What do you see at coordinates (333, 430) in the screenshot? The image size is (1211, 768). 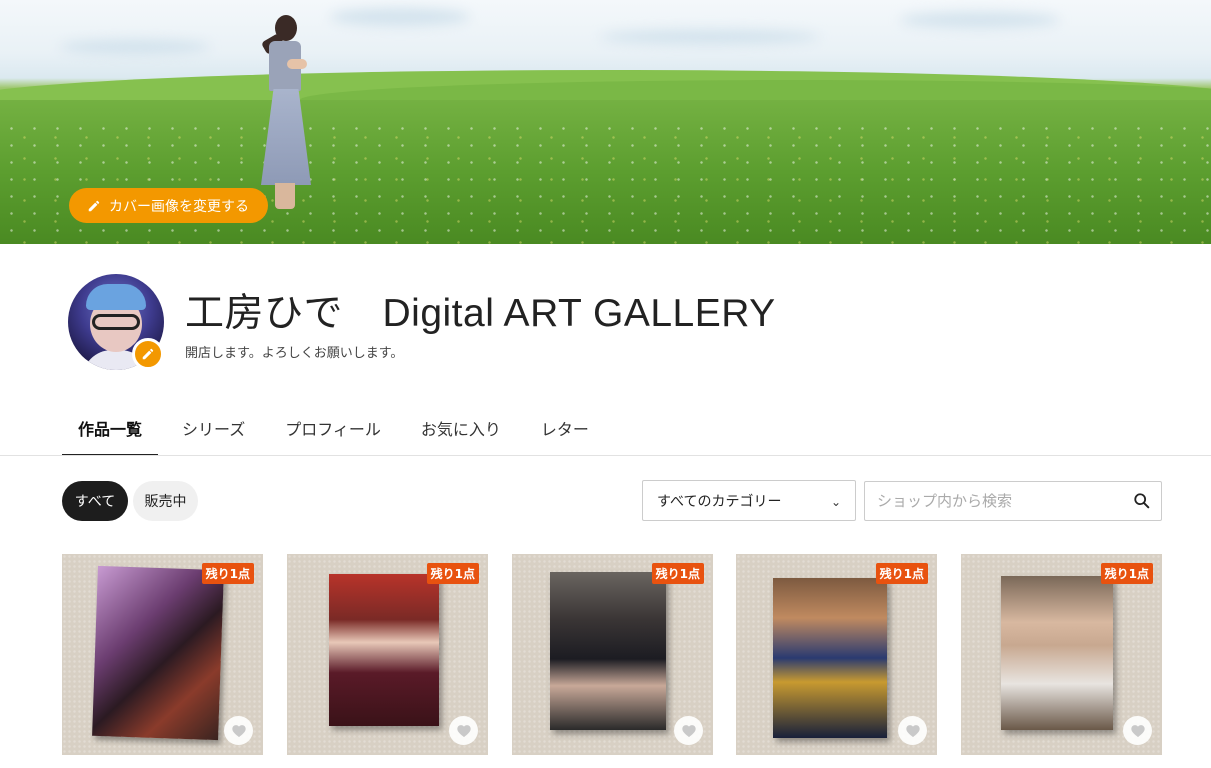 I see `tab-profile: プロフィール` at bounding box center [333, 430].